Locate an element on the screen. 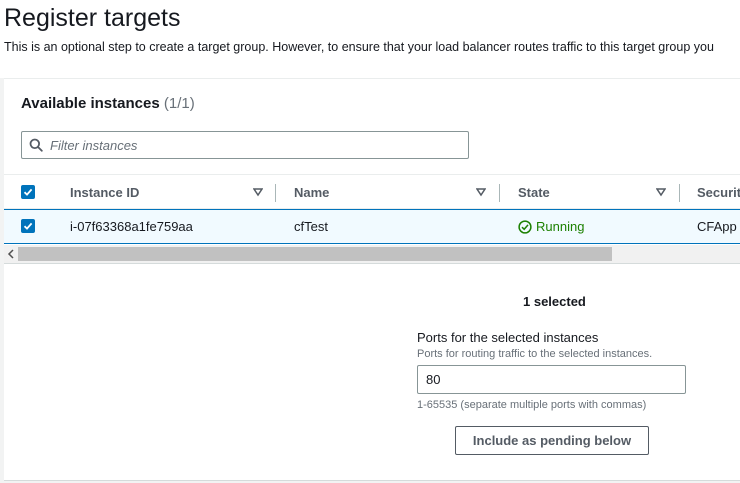  column-header-instance-id: Instance ID is located at coordinates (104, 192).